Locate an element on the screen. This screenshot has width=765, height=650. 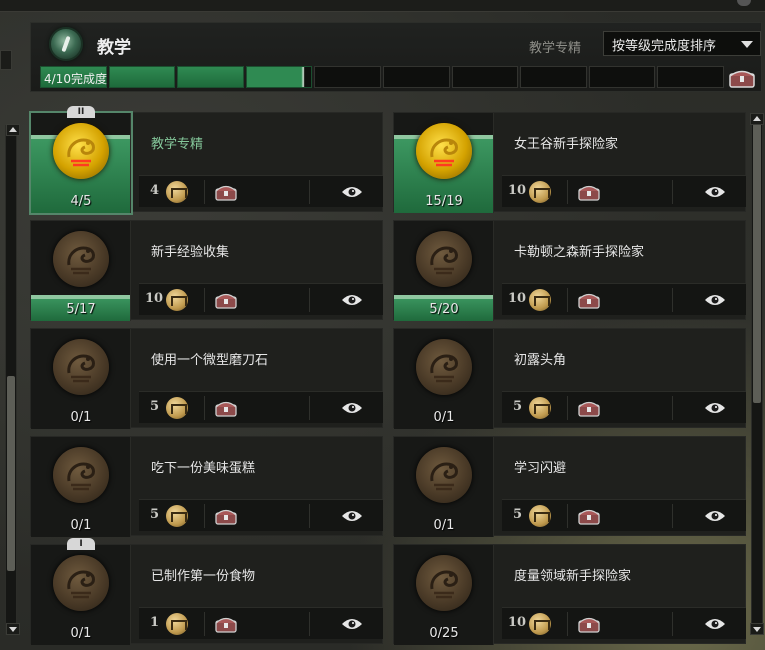
trumpet-icon is located at coordinates (66, 44).